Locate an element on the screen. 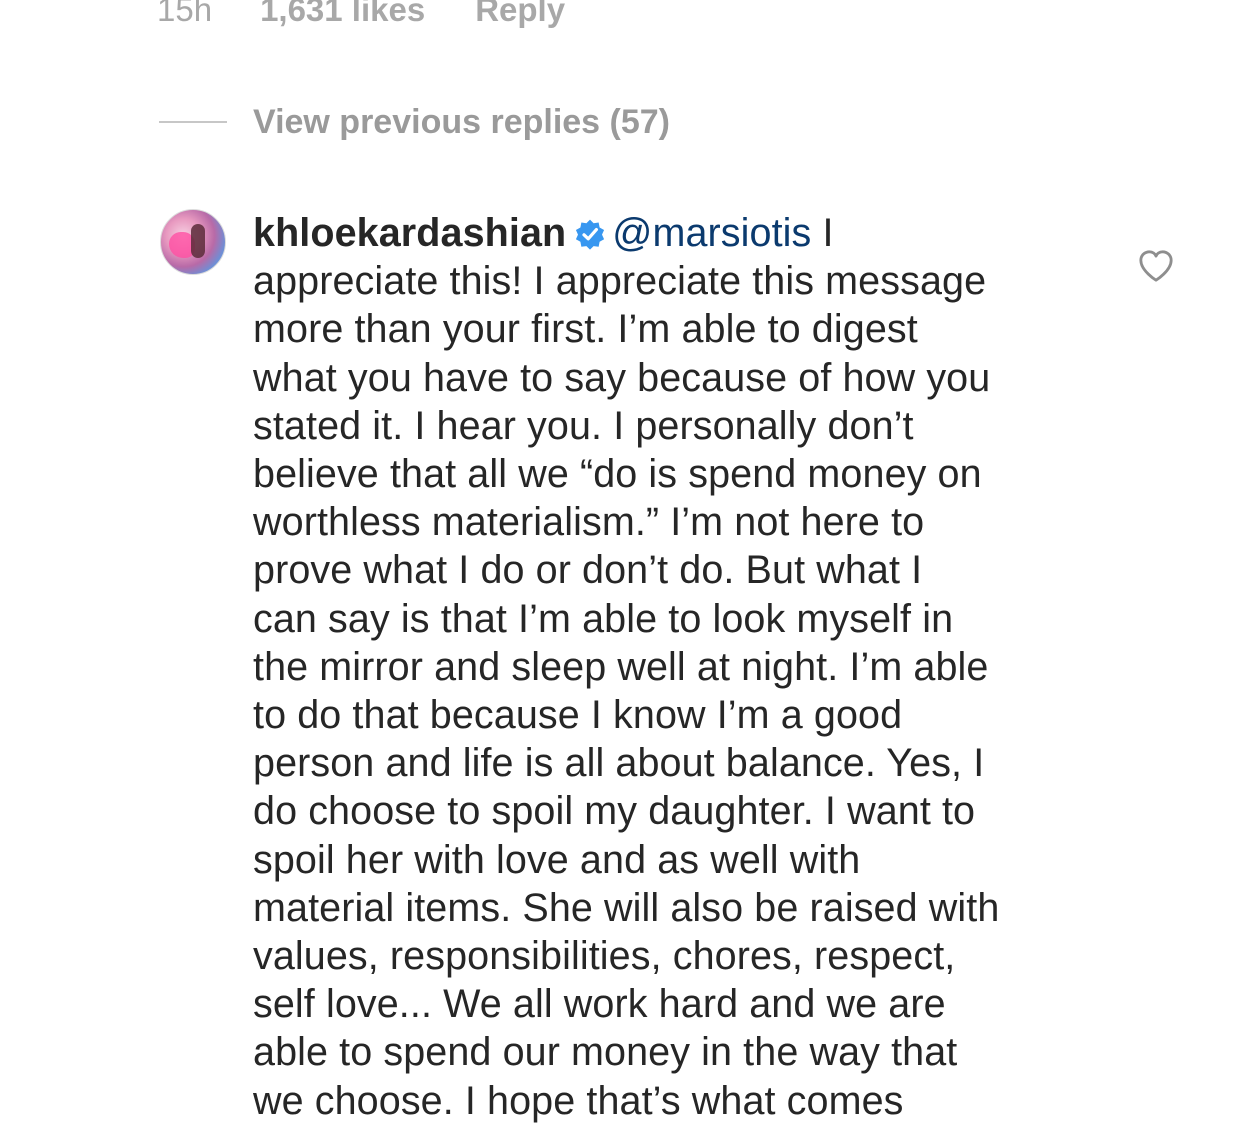 This screenshot has width=1236, height=1125. comment-text-line: more than your first. I’m able to digest is located at coordinates (585, 329).